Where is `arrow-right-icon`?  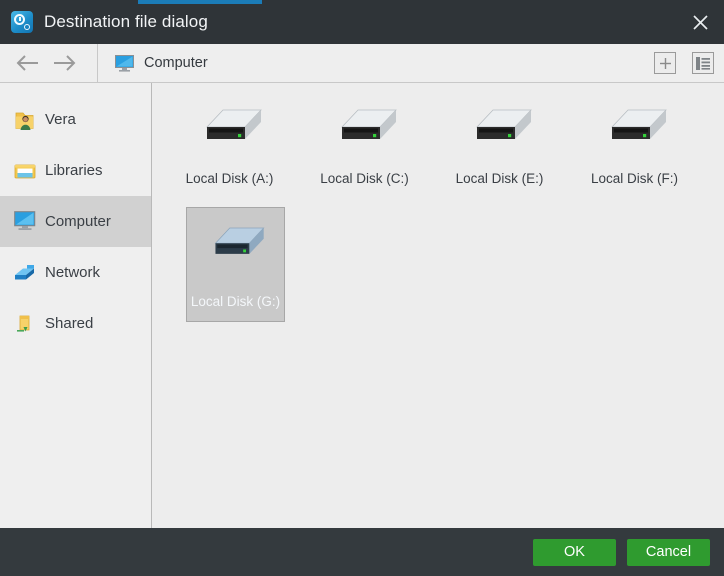
arrow-right-icon is located at coordinates (65, 63).